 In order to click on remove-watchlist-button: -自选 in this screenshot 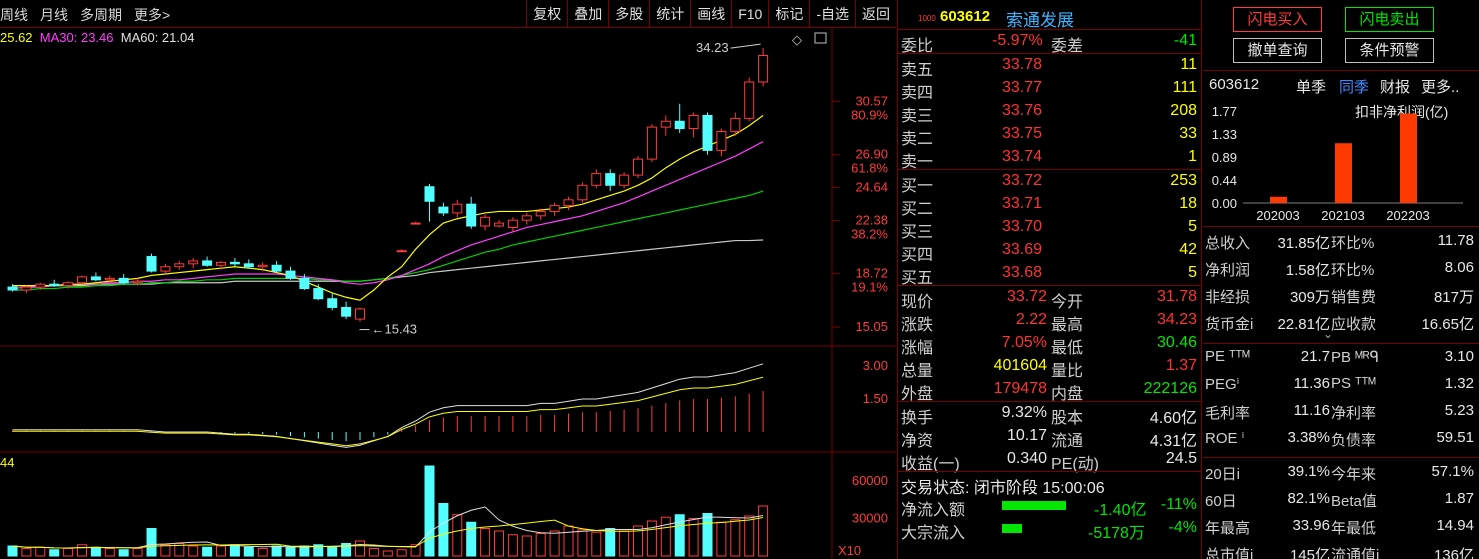, I will do `click(832, 14)`.